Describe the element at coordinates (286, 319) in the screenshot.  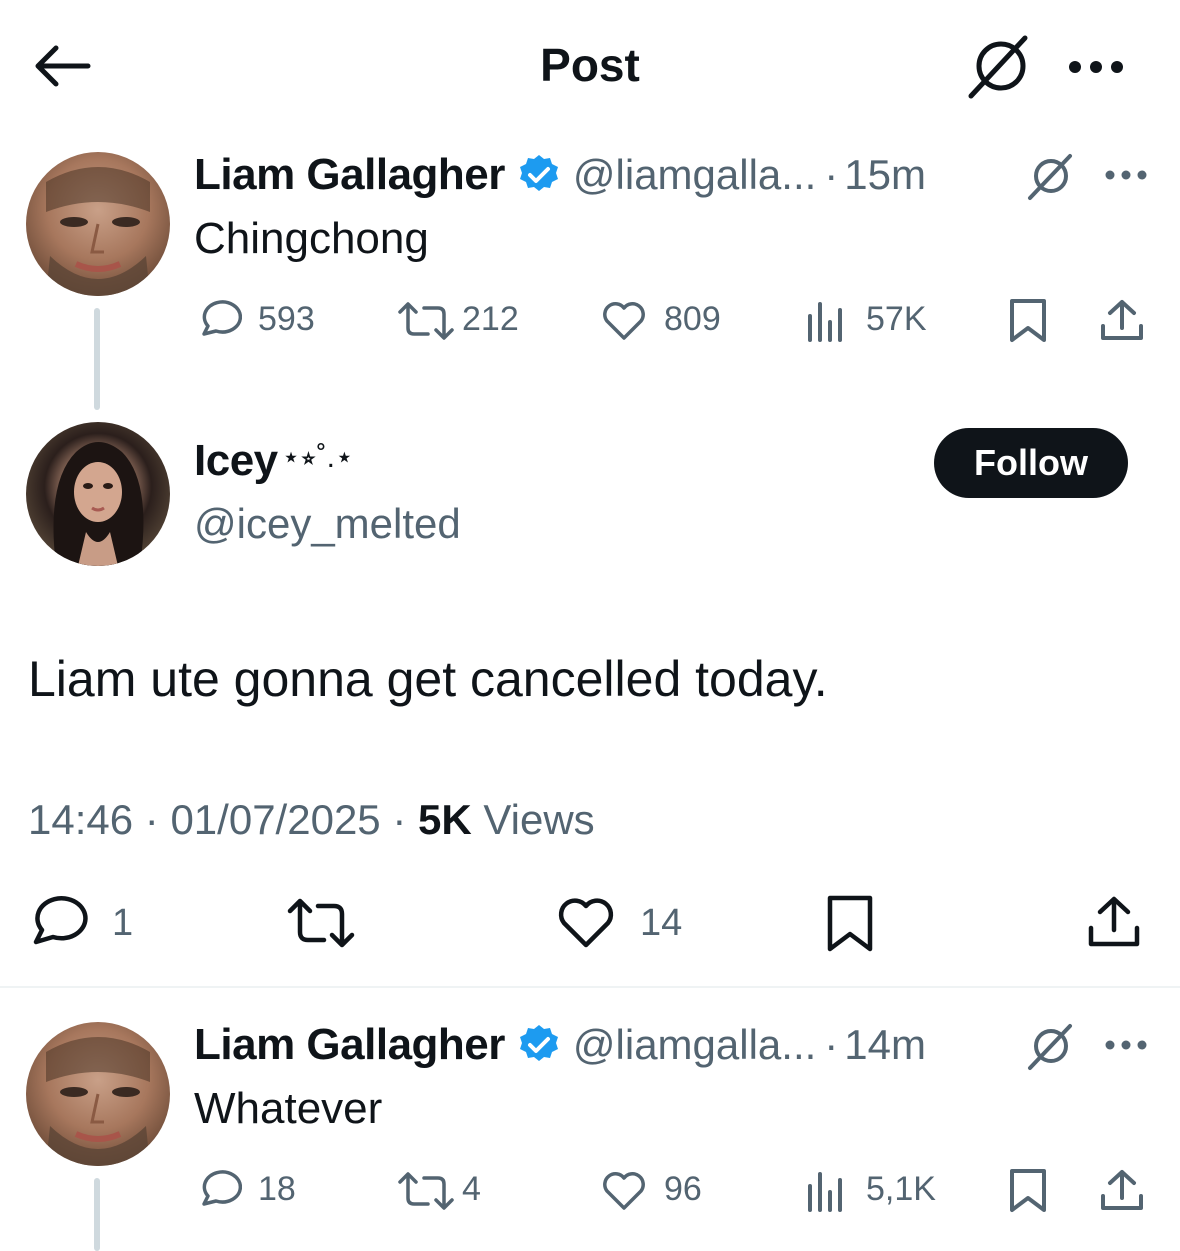
I see `reply-count: 593` at that location.